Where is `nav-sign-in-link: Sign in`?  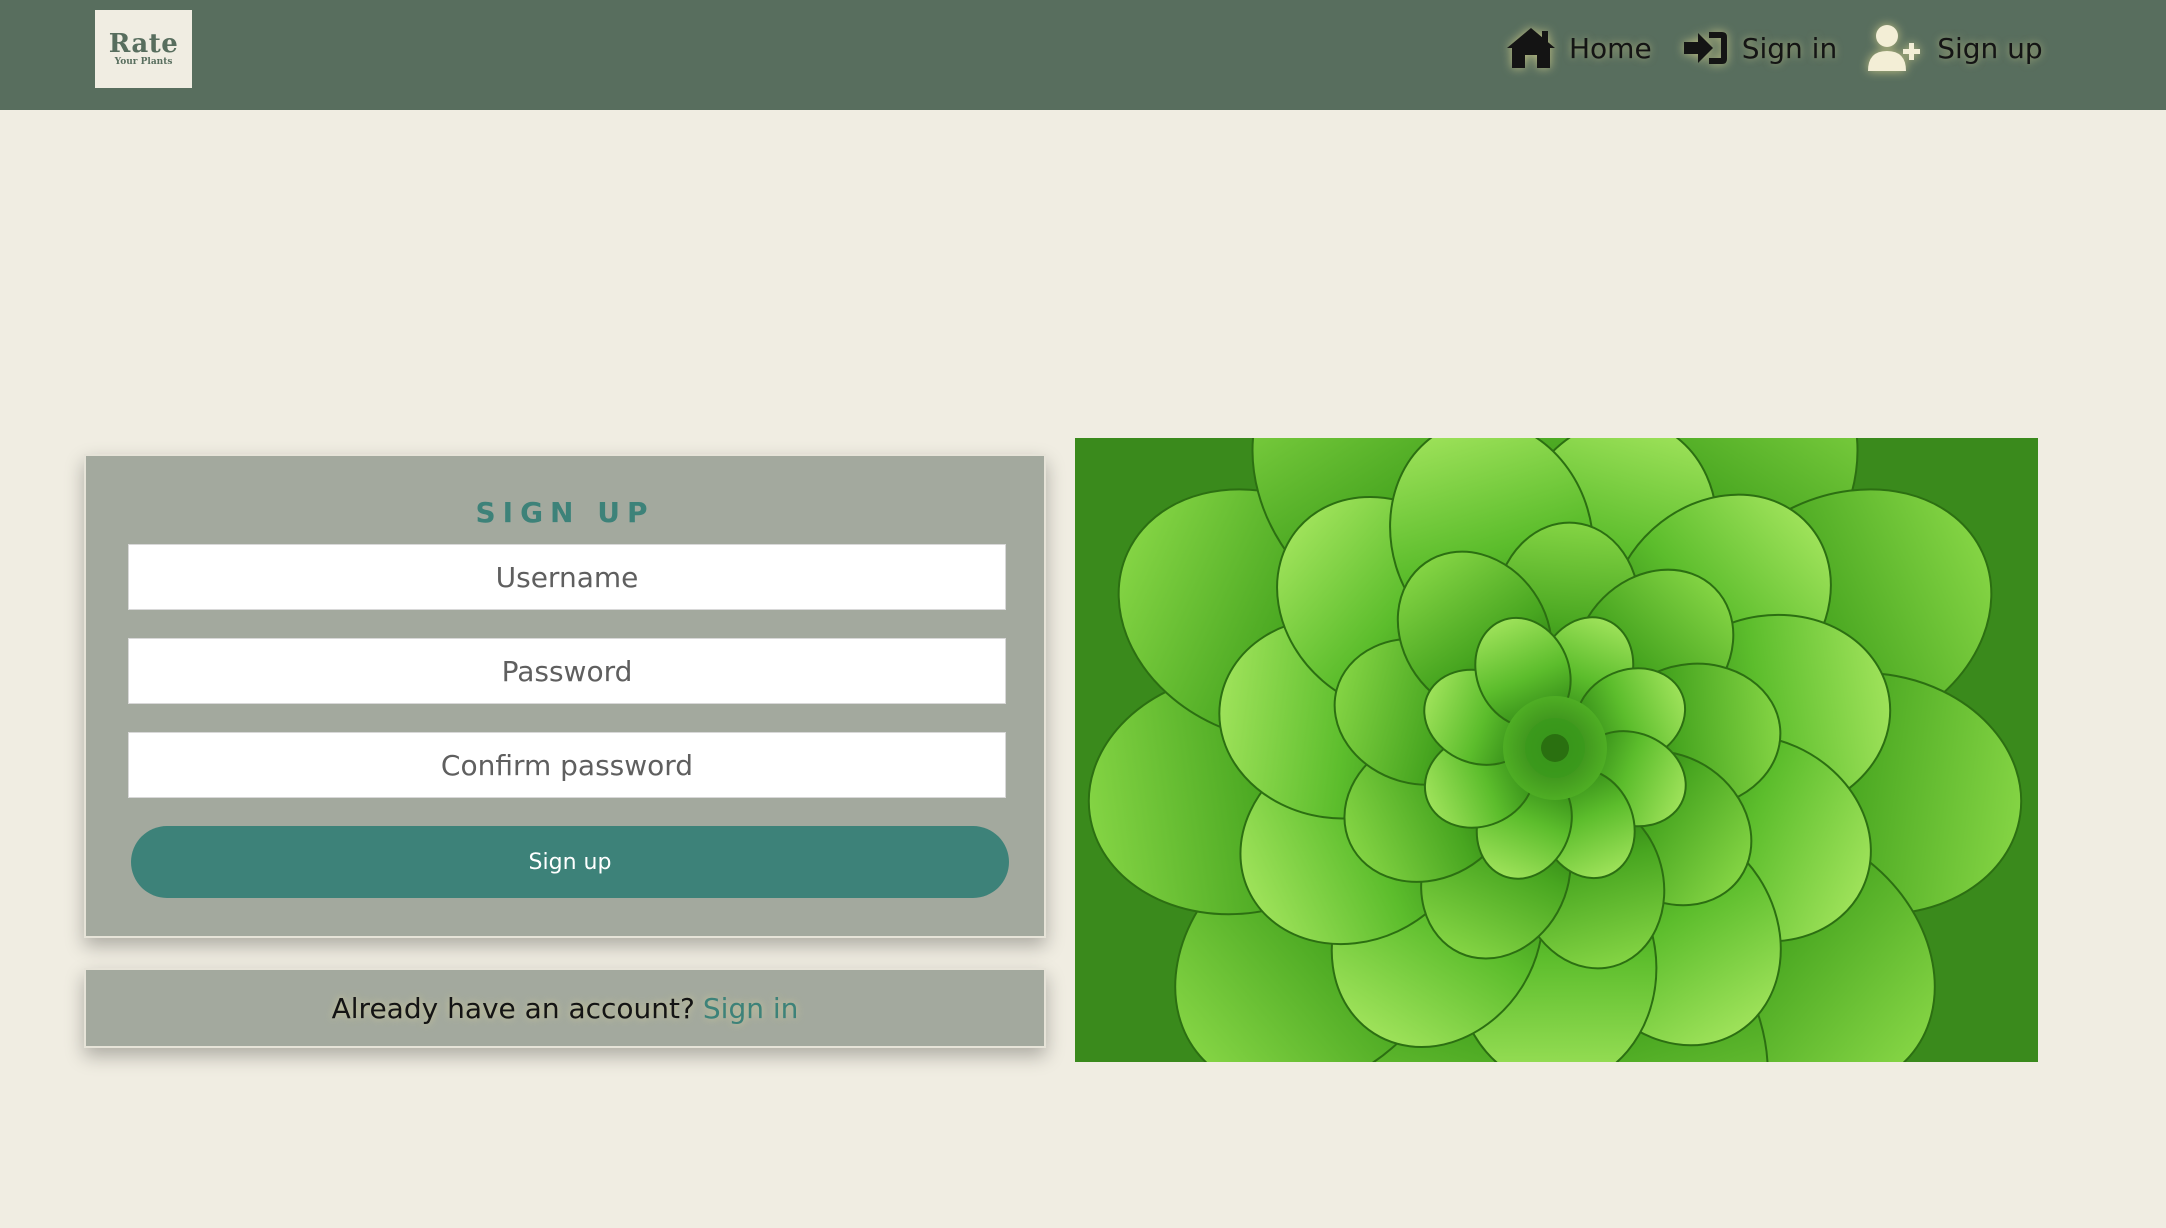 nav-sign-in-link: Sign in is located at coordinates (1760, 48).